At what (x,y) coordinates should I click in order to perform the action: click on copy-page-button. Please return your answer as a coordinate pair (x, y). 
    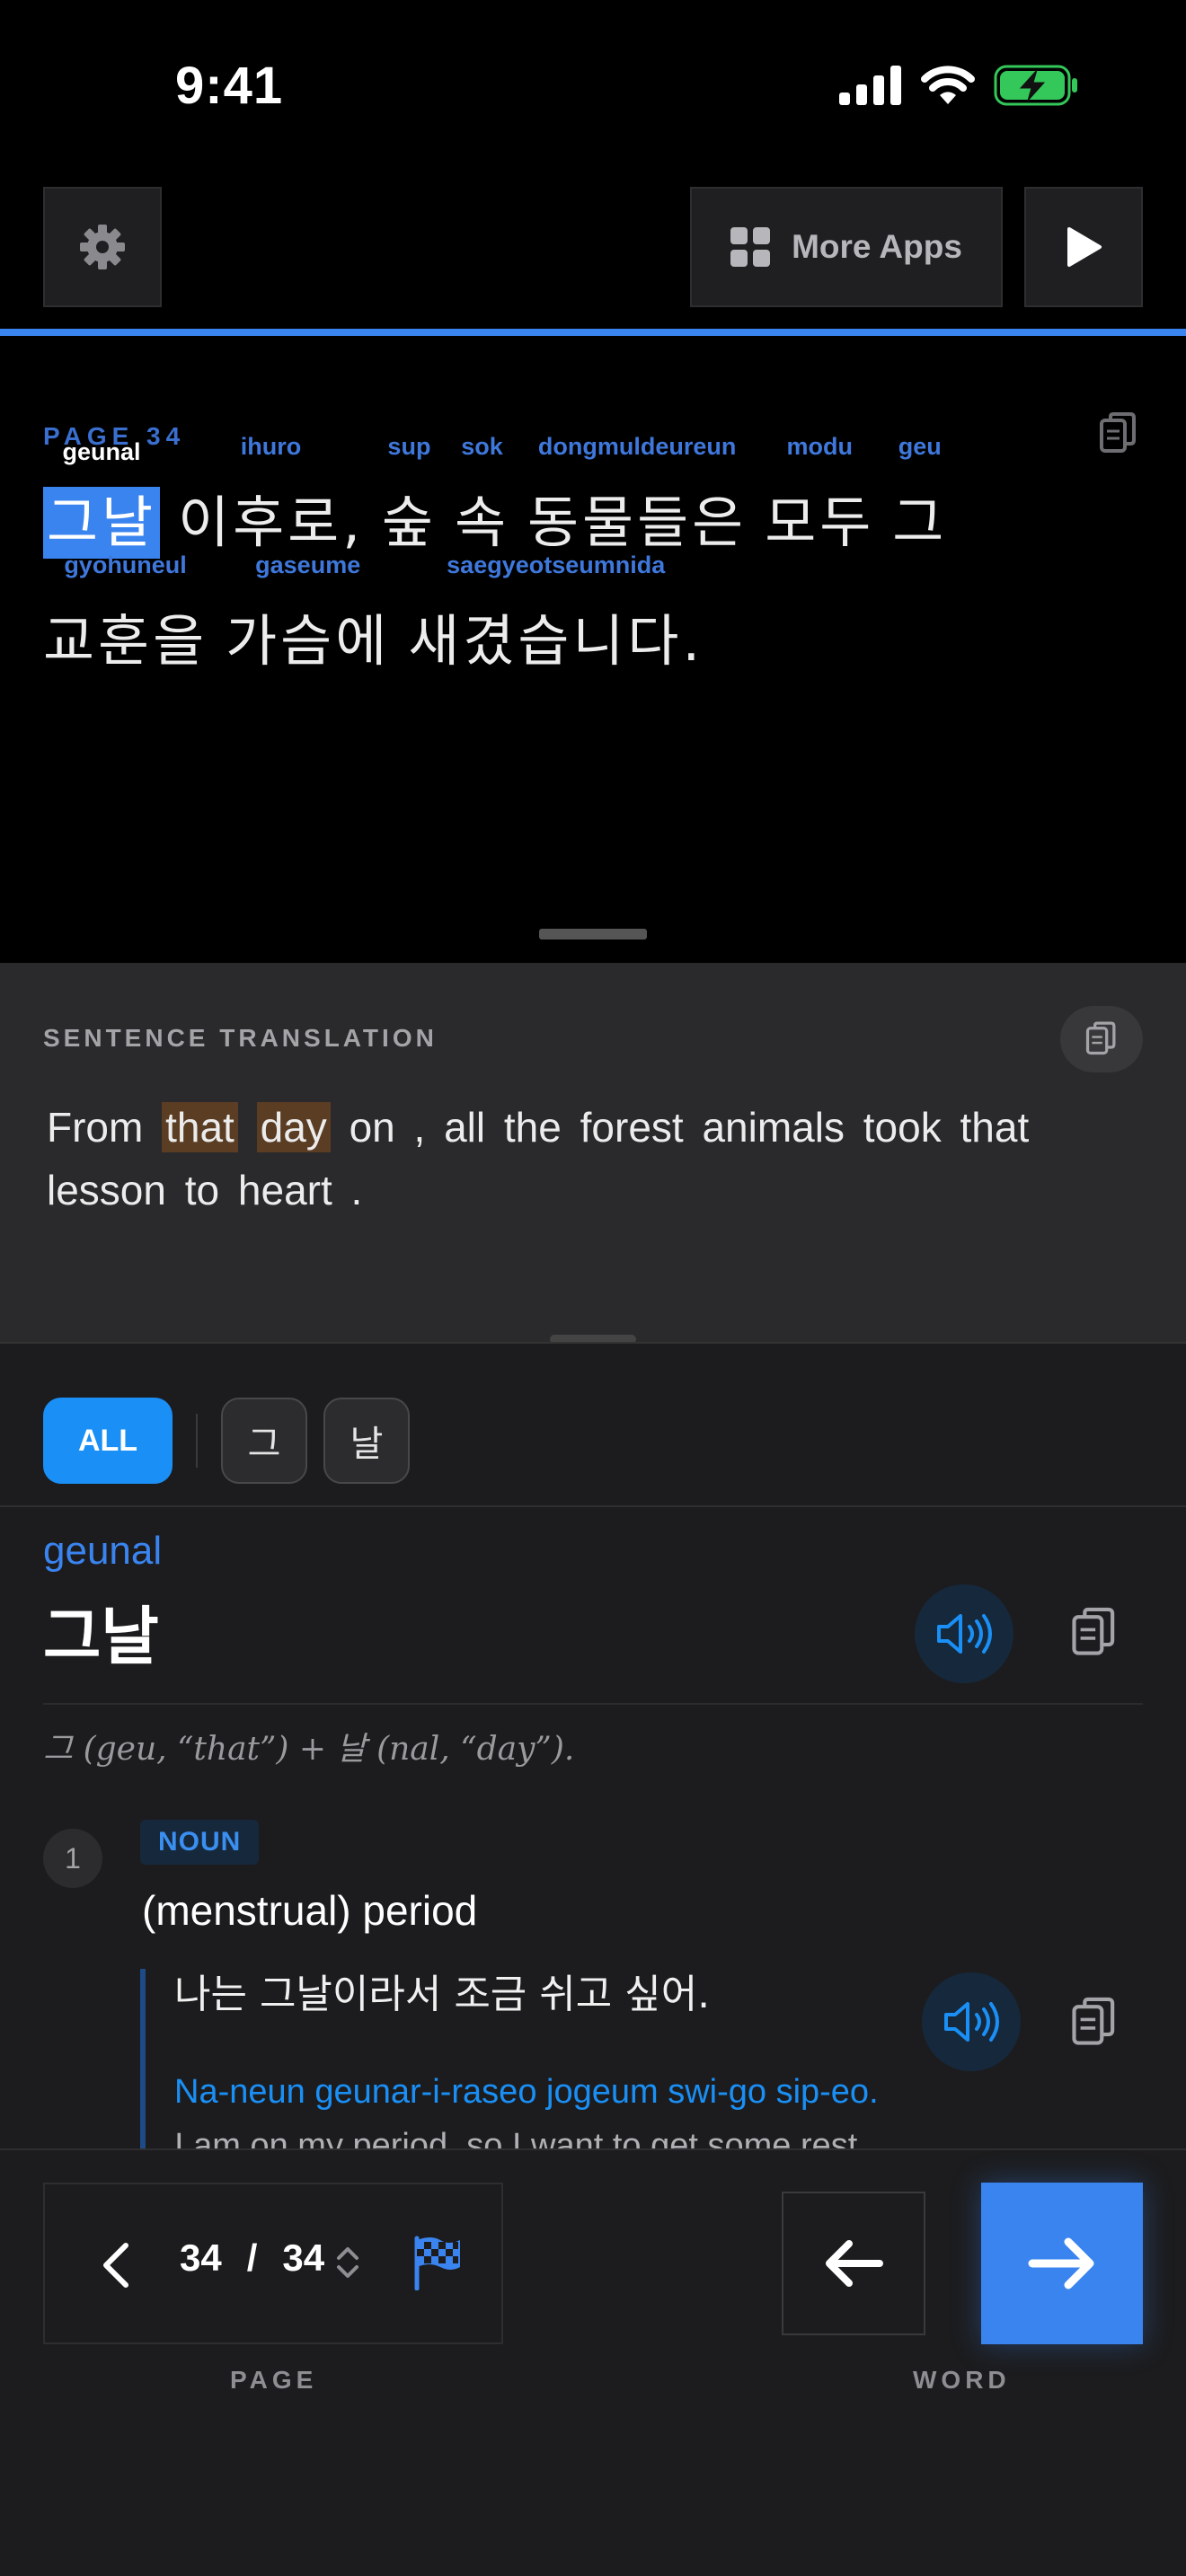
    Looking at the image, I should click on (1118, 434).